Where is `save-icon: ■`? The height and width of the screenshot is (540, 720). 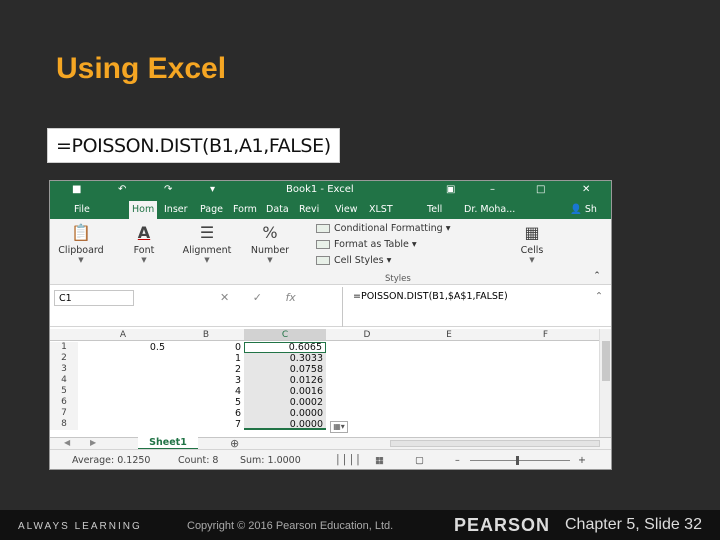 save-icon: ■ is located at coordinates (76, 189).